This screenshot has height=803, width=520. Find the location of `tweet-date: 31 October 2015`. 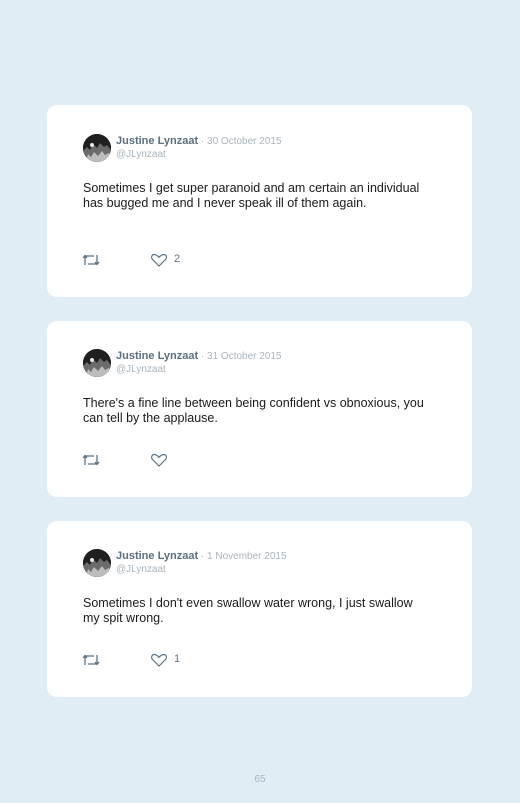

tweet-date: 31 October 2015 is located at coordinates (244, 356).